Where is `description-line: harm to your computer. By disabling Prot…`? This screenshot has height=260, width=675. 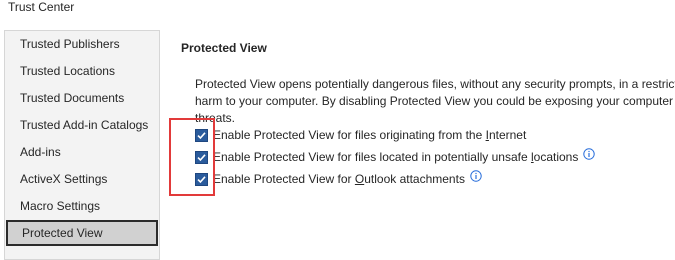
description-line: harm to your computer. By disabling Prot… is located at coordinates (434, 101).